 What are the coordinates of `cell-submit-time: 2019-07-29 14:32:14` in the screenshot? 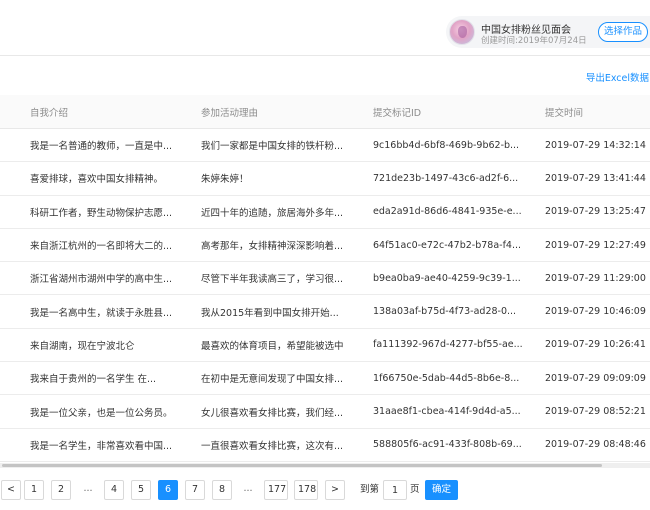 It's located at (595, 145).